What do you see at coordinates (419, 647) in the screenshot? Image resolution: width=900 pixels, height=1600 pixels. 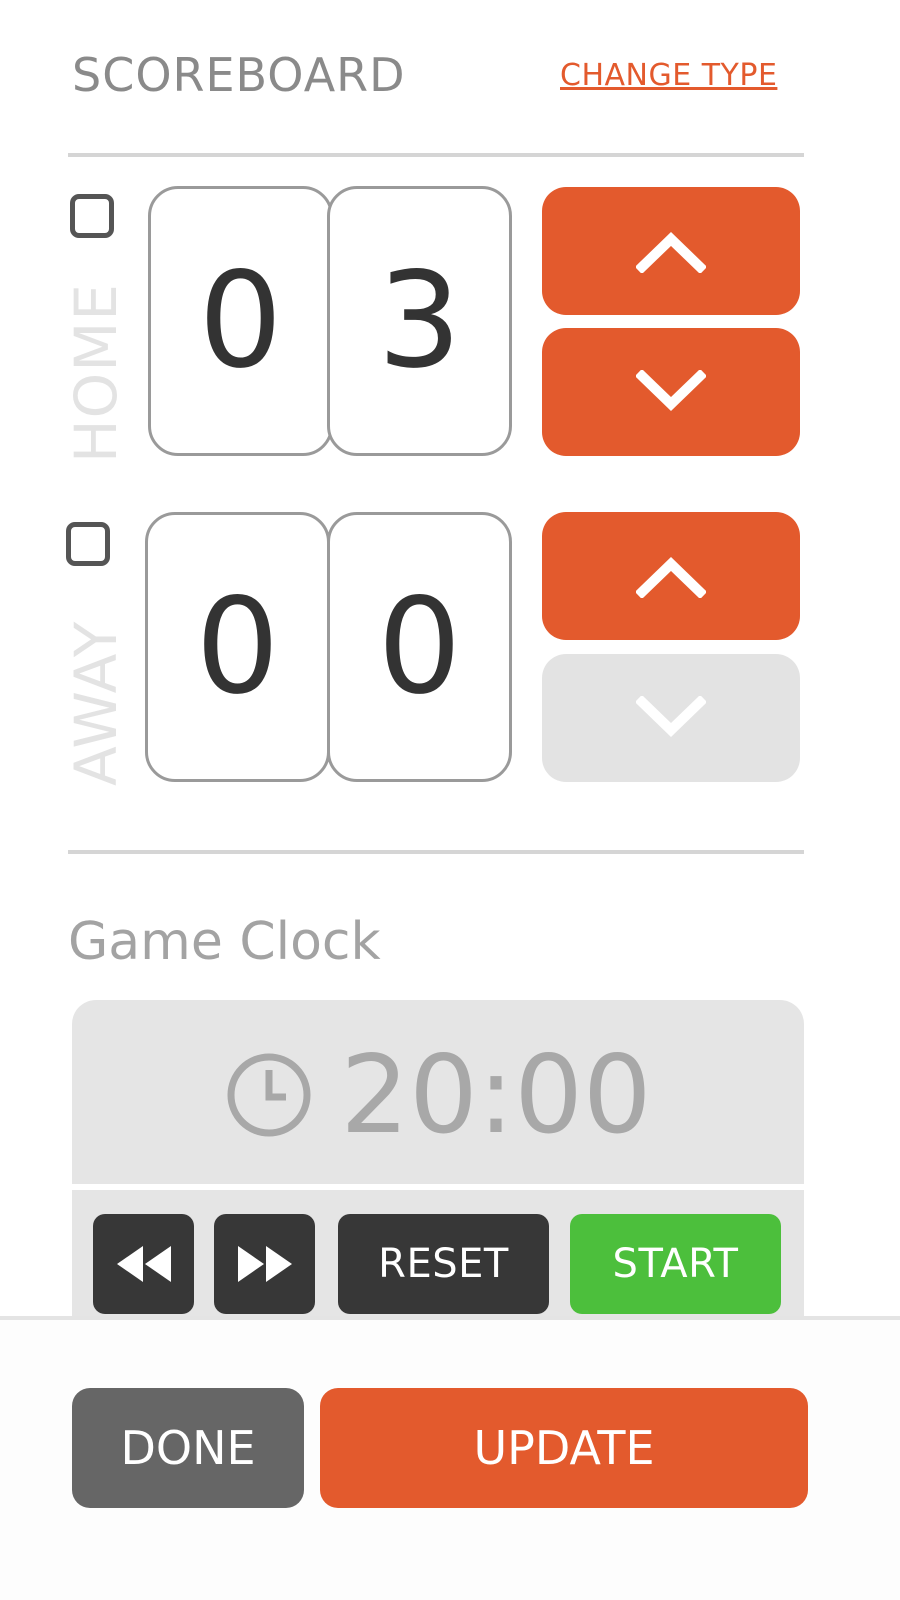 I see `away-score-ones-digit: 0` at bounding box center [419, 647].